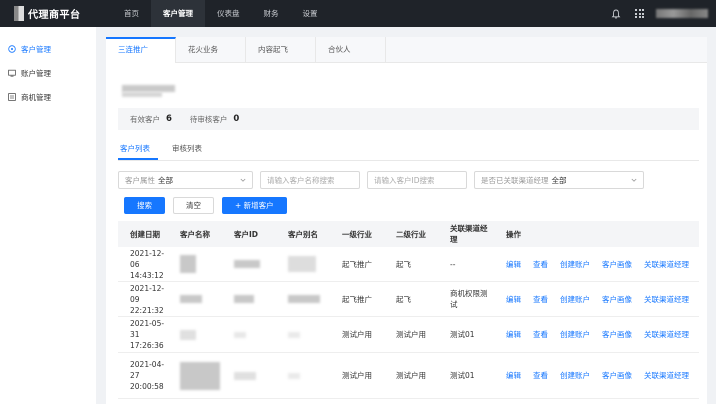 This screenshot has width=716, height=404. What do you see at coordinates (303, 234) in the screenshot?
I see `col-customer-alias: 客户别名` at bounding box center [303, 234].